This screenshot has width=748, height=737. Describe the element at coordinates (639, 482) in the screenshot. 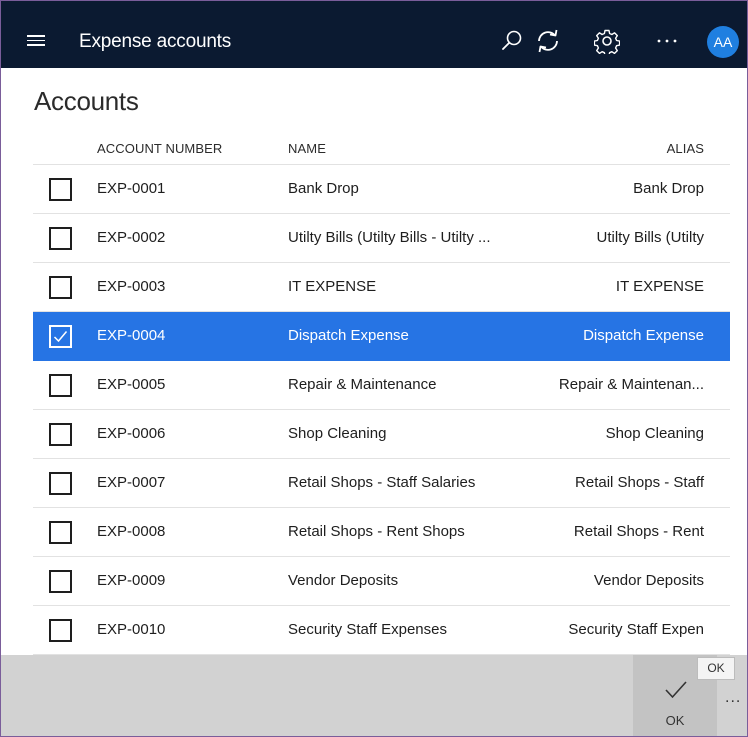

I see `alias-cell: Retail Shops - Staff` at that location.